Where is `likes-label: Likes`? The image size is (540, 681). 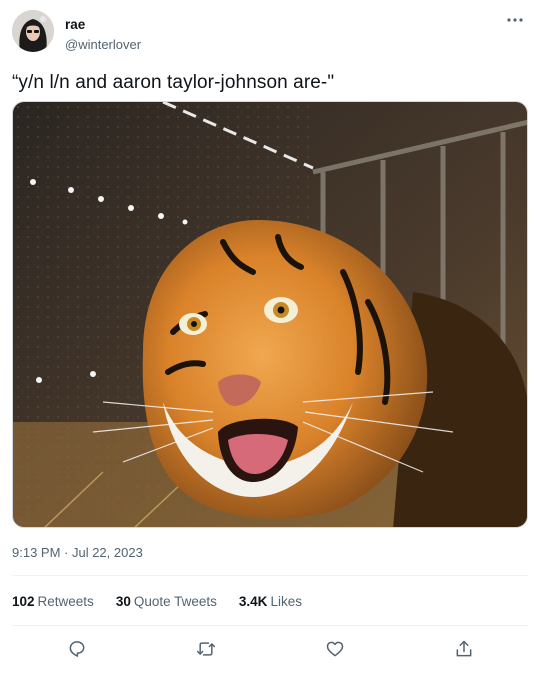
likes-label: Likes is located at coordinates (286, 601).